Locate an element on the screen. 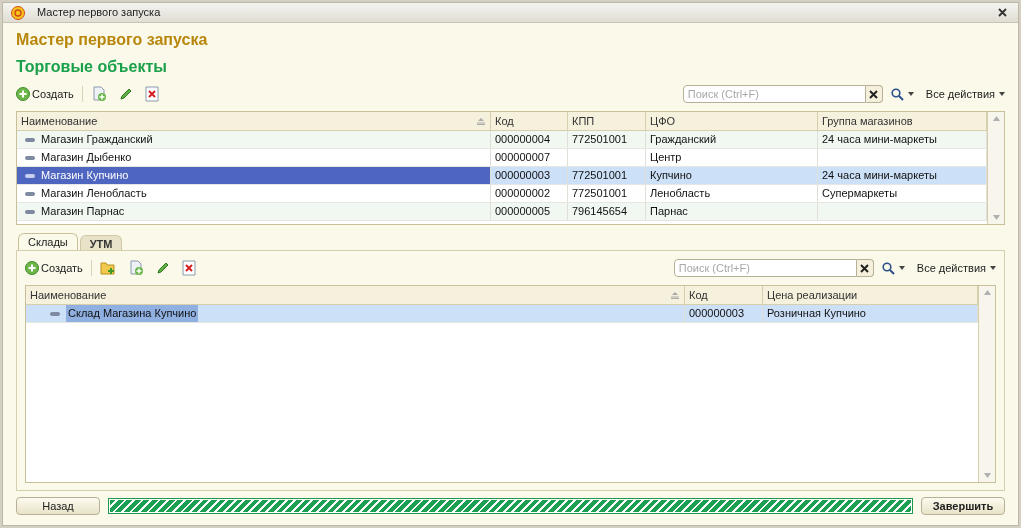  table-row: Магазин Парнас 000000005 796145654 Парнас is located at coordinates (502, 212).